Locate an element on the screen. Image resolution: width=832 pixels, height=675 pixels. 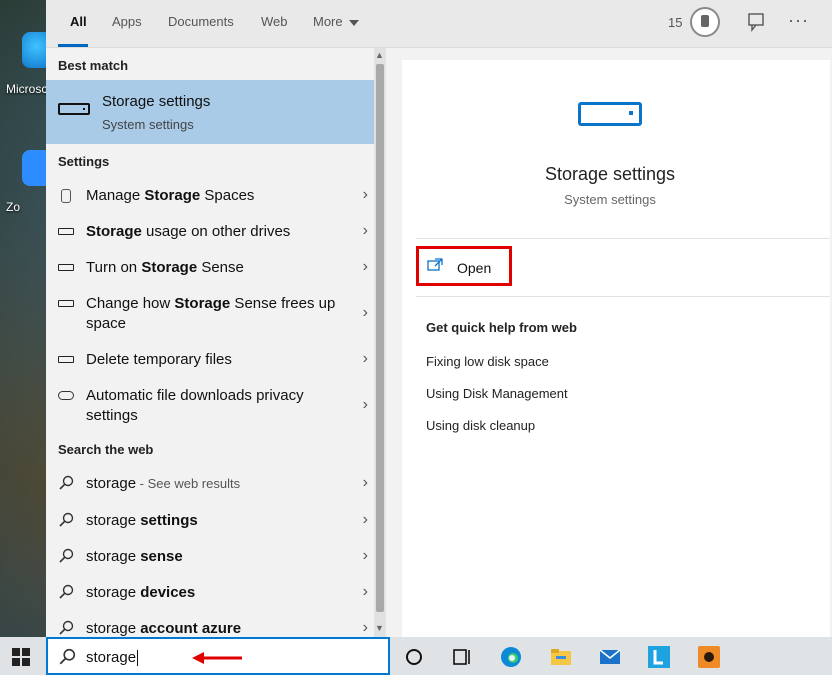
tab-more: More is located at coordinates (336, 21).